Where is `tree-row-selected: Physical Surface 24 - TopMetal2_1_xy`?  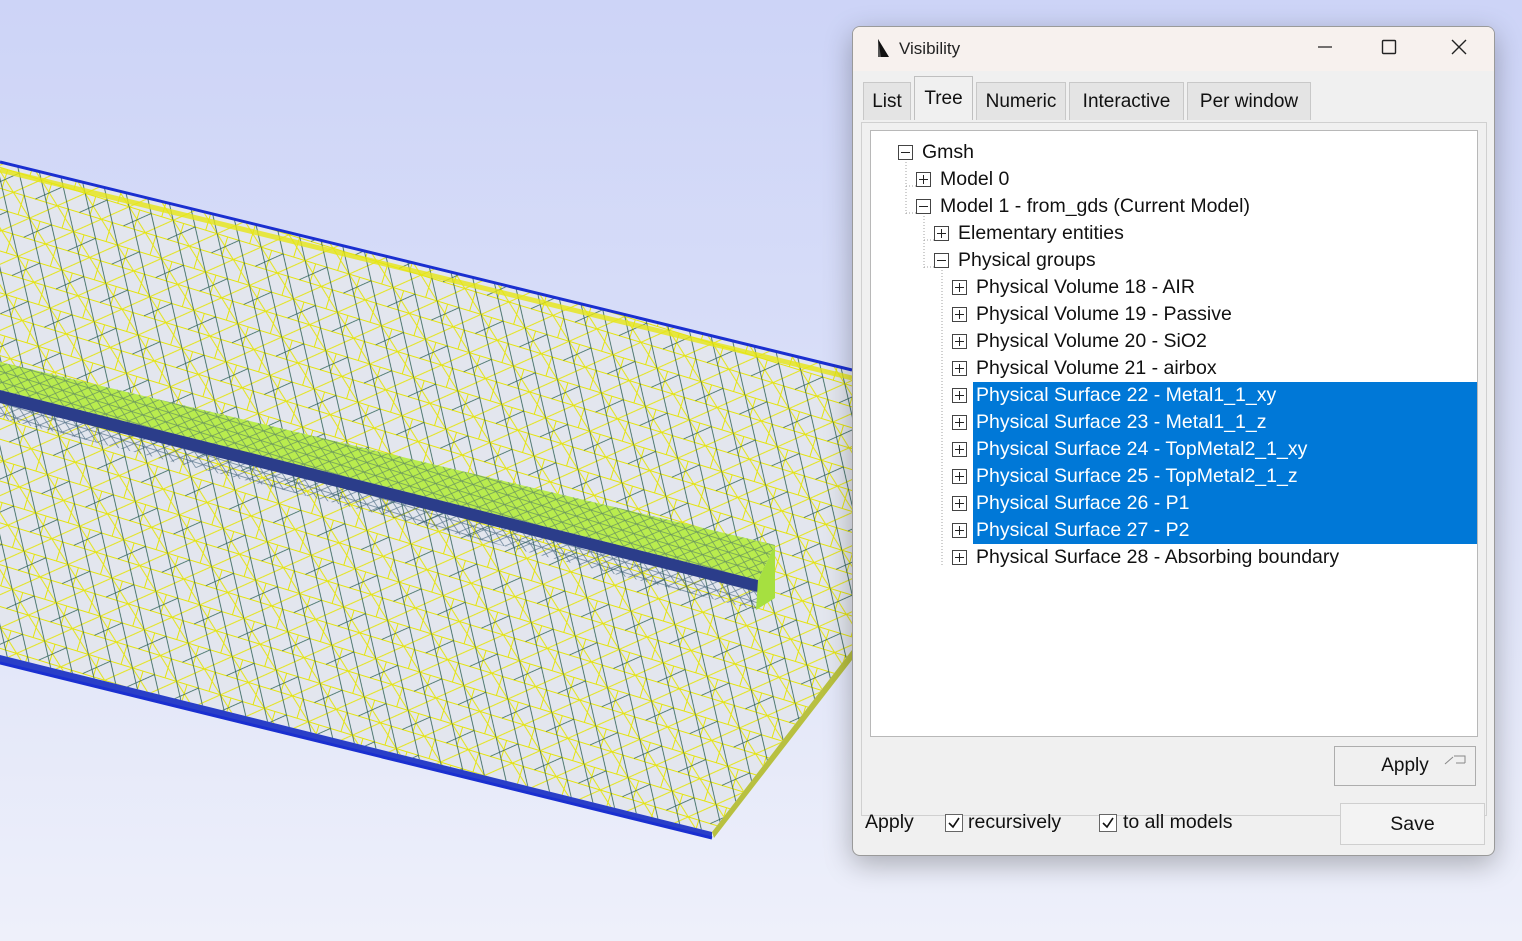 tree-row-selected: Physical Surface 24 - TopMetal2_1_xy is located at coordinates (1174, 449).